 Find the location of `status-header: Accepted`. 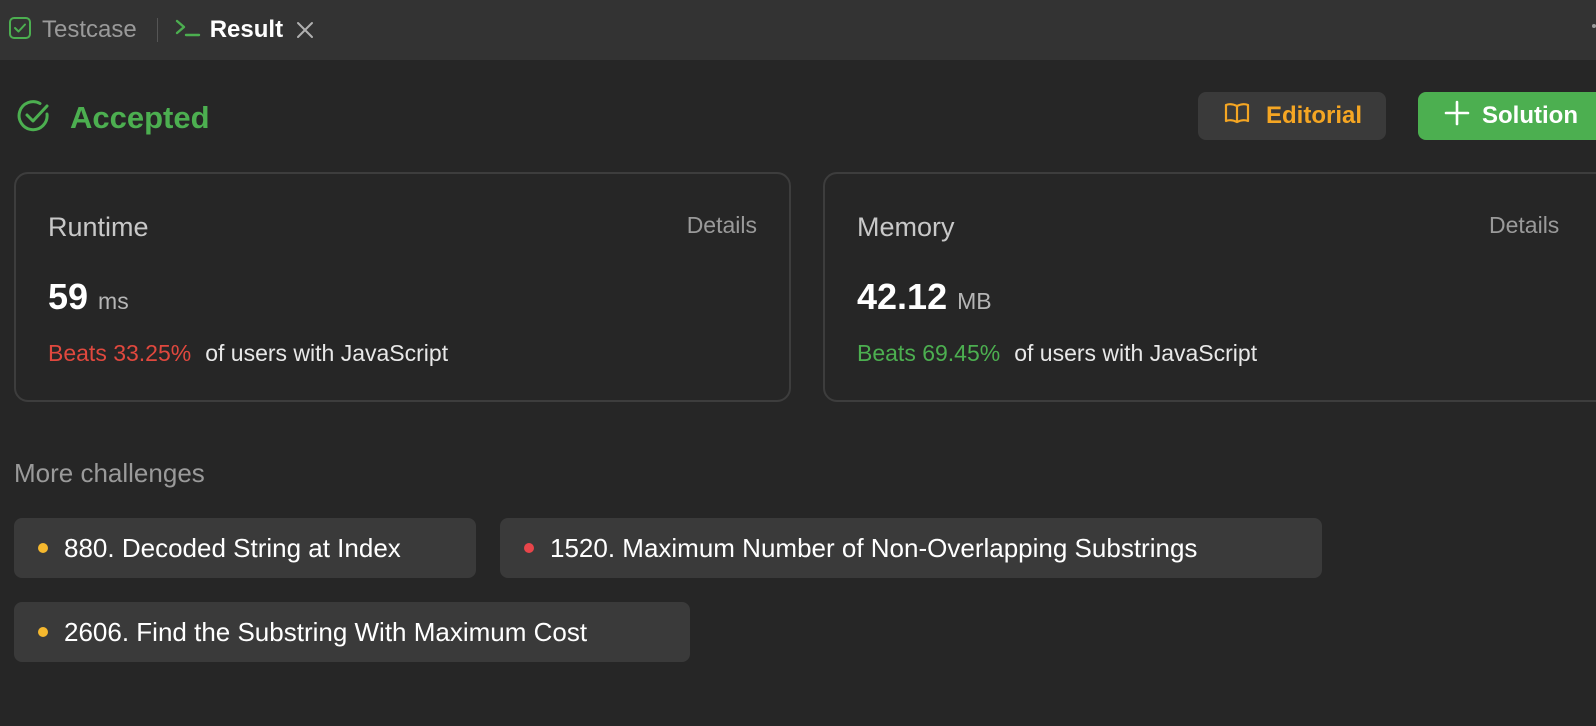

status-header: Accepted is located at coordinates (113, 118).